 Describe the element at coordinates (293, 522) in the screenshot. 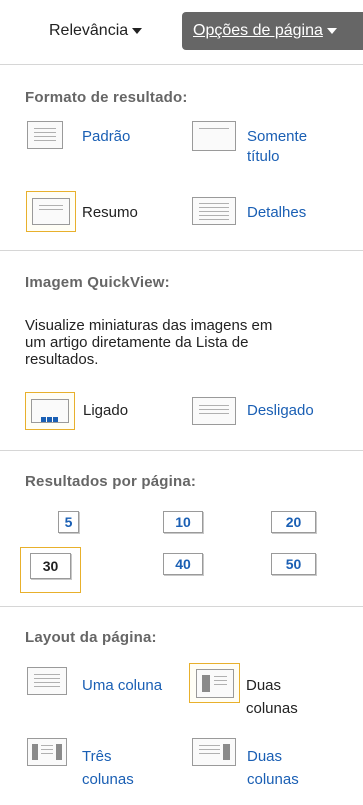

I see `per-page-20-button: 20` at that location.